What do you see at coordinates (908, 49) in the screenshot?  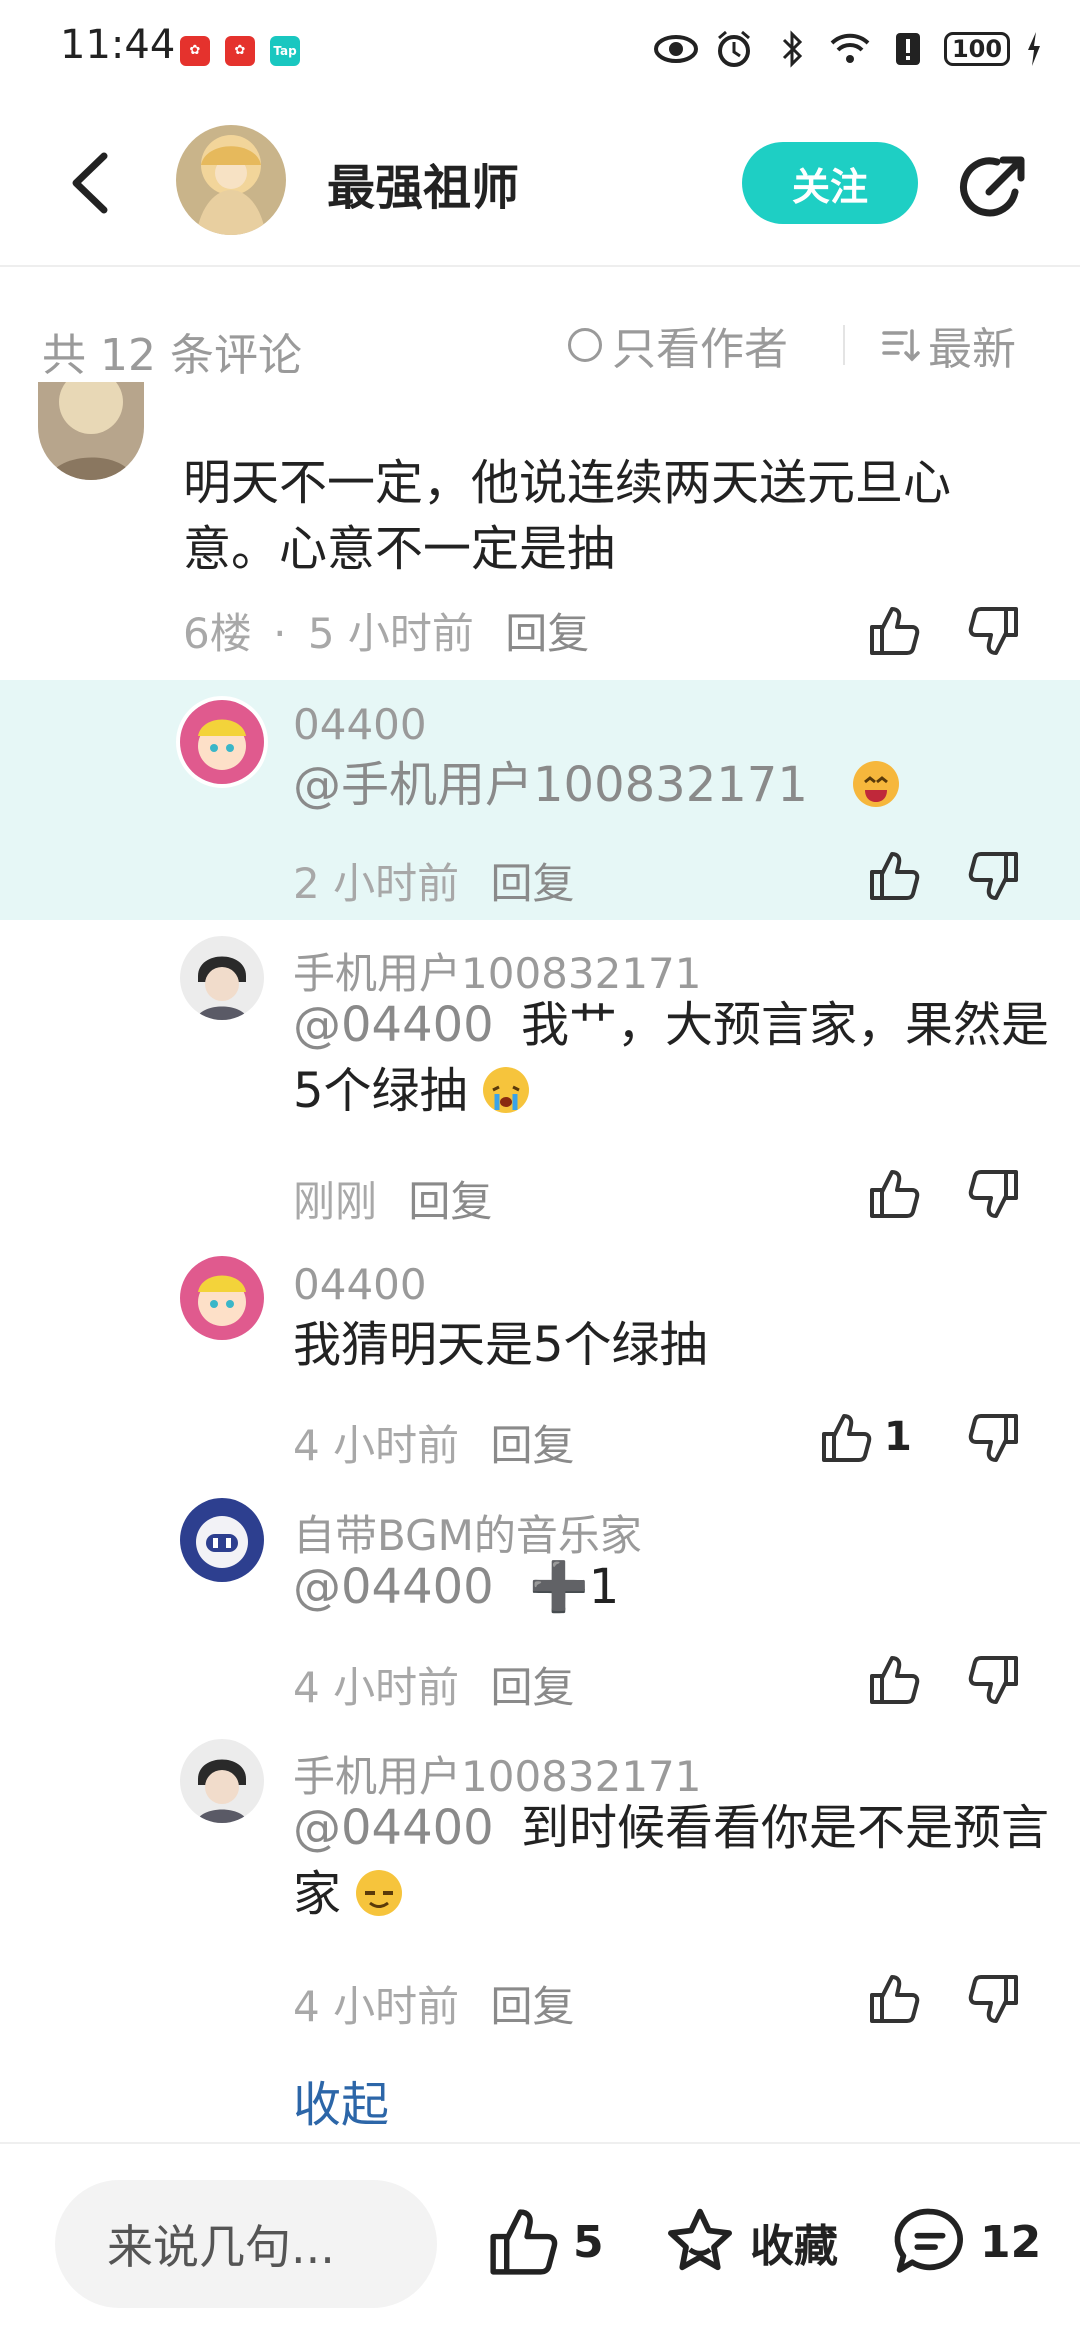 I see `alert-icon` at bounding box center [908, 49].